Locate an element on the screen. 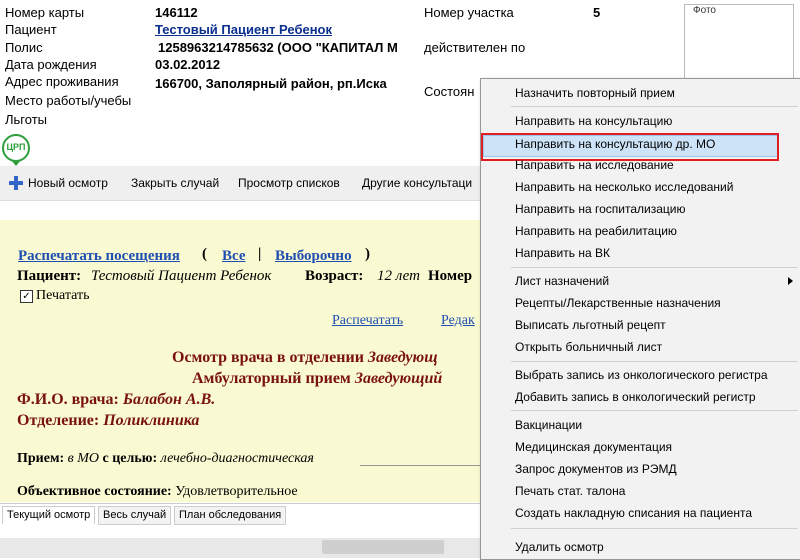 The image size is (800, 560). address-value: 166700, Заполярный район, рп.Иска is located at coordinates (271, 83).